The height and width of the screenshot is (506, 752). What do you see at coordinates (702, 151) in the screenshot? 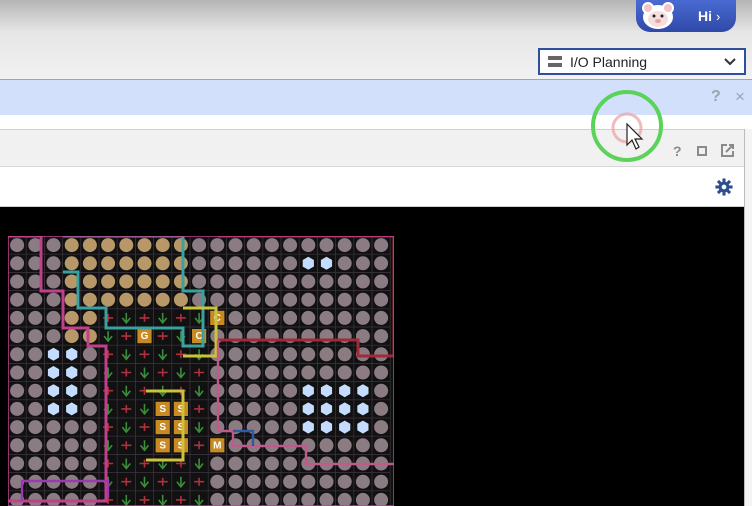
I see `maximize-icon` at bounding box center [702, 151].